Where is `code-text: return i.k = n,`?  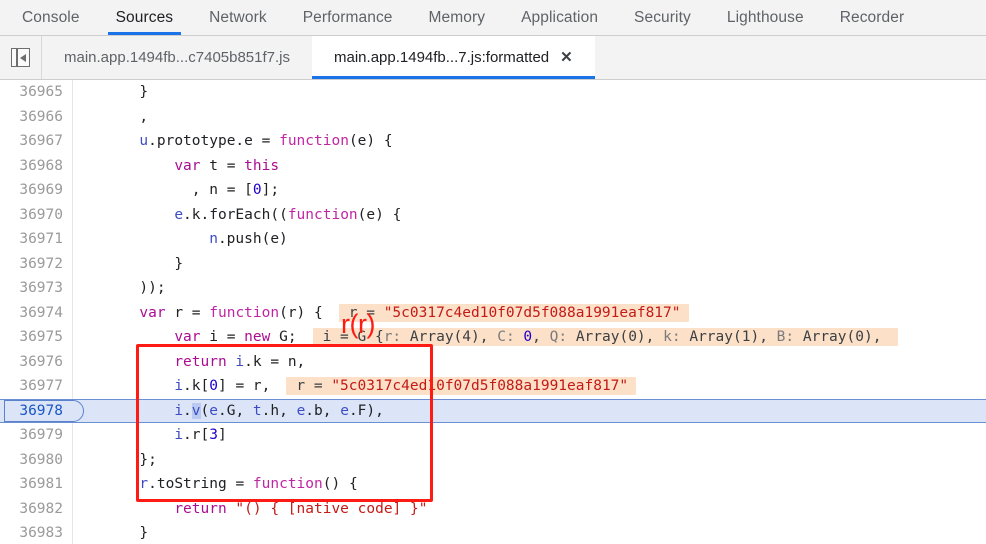
code-text: return i.k = n, is located at coordinates (529, 362).